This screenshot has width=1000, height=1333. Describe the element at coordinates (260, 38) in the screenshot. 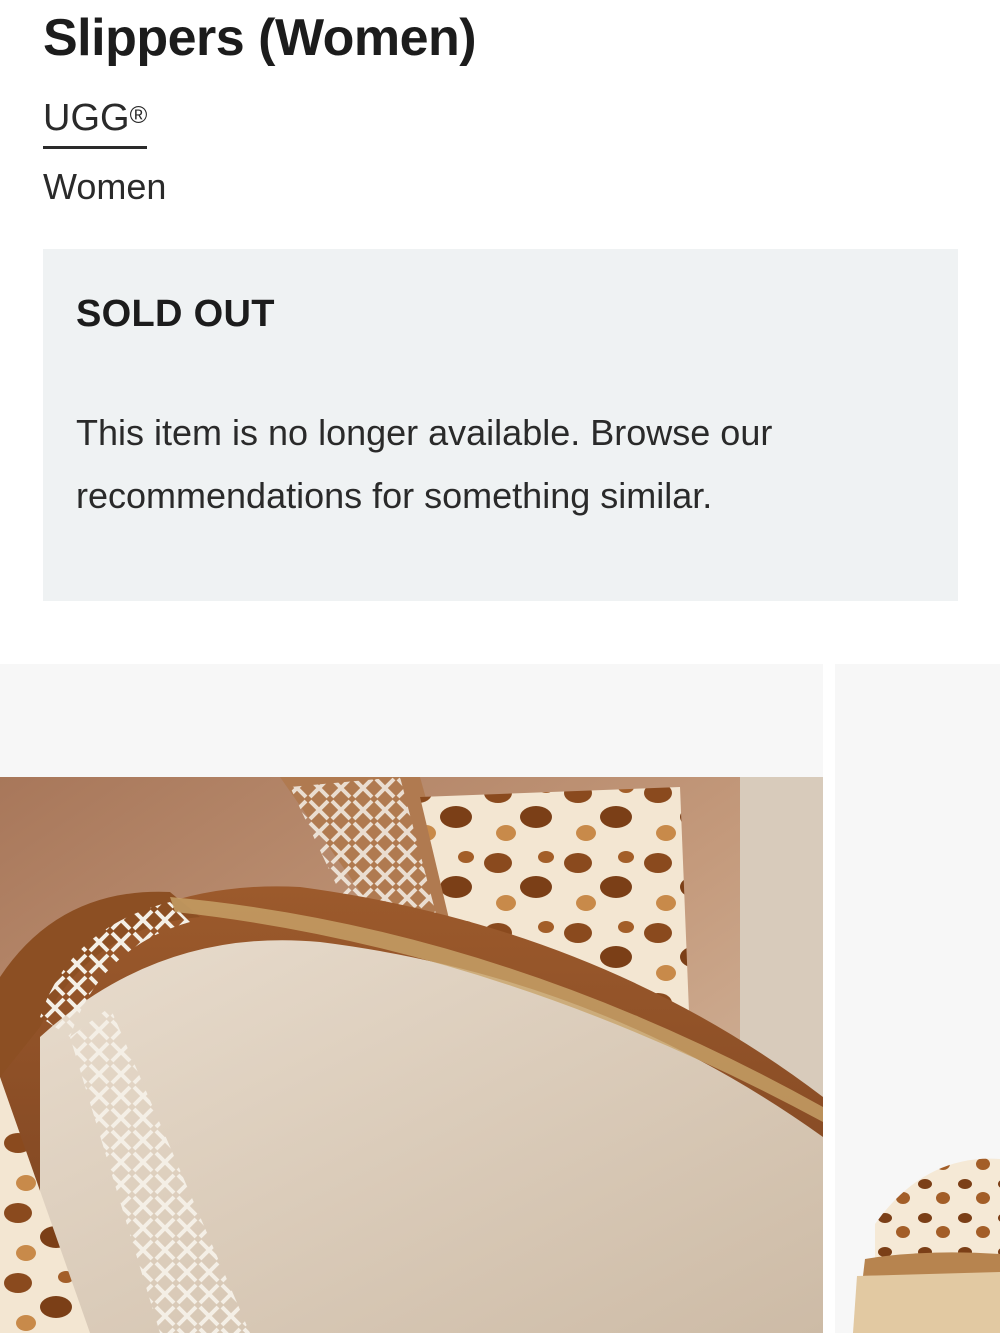

I see `product-title: Slippers (Women)` at that location.